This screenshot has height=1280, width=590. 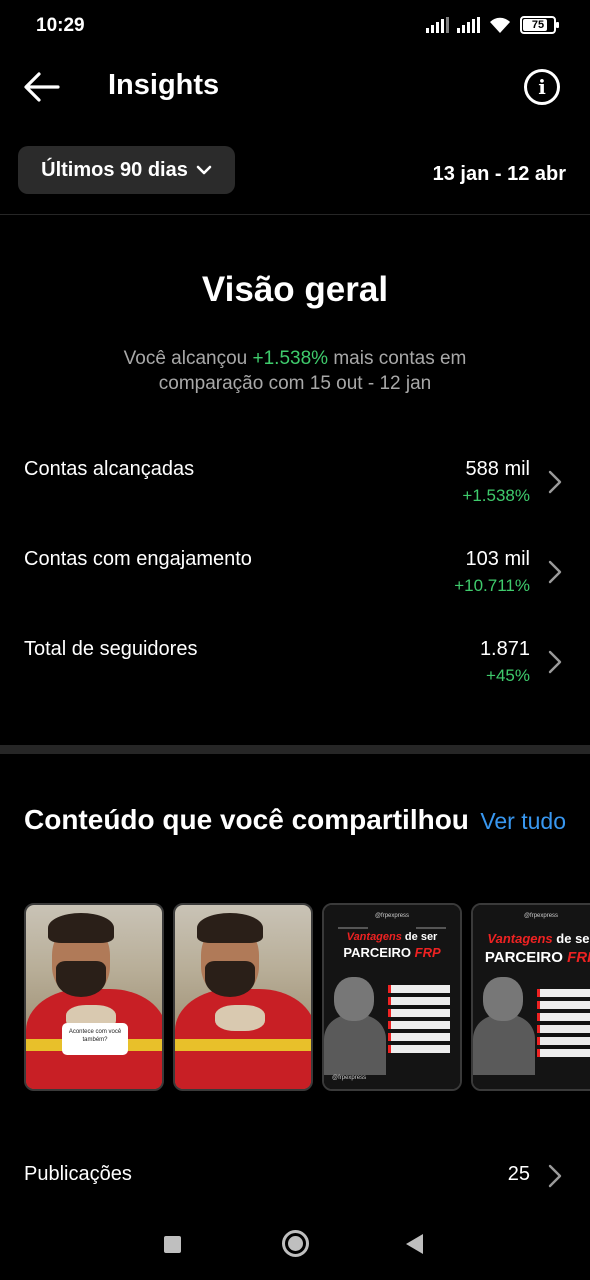 I want to click on question-sticker: Acontece com você também?, so click(x=95, y=1039).